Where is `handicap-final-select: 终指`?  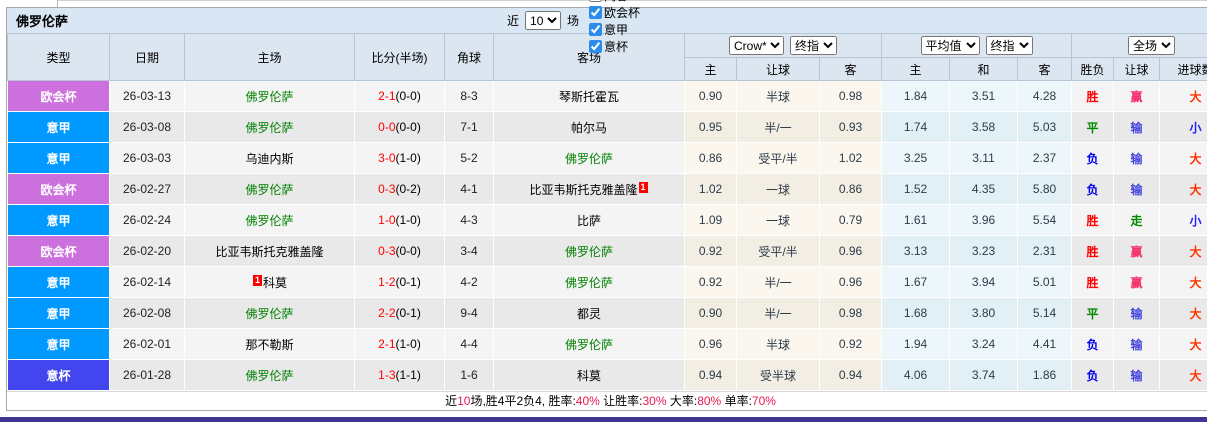 handicap-final-select: 终指 is located at coordinates (813, 45).